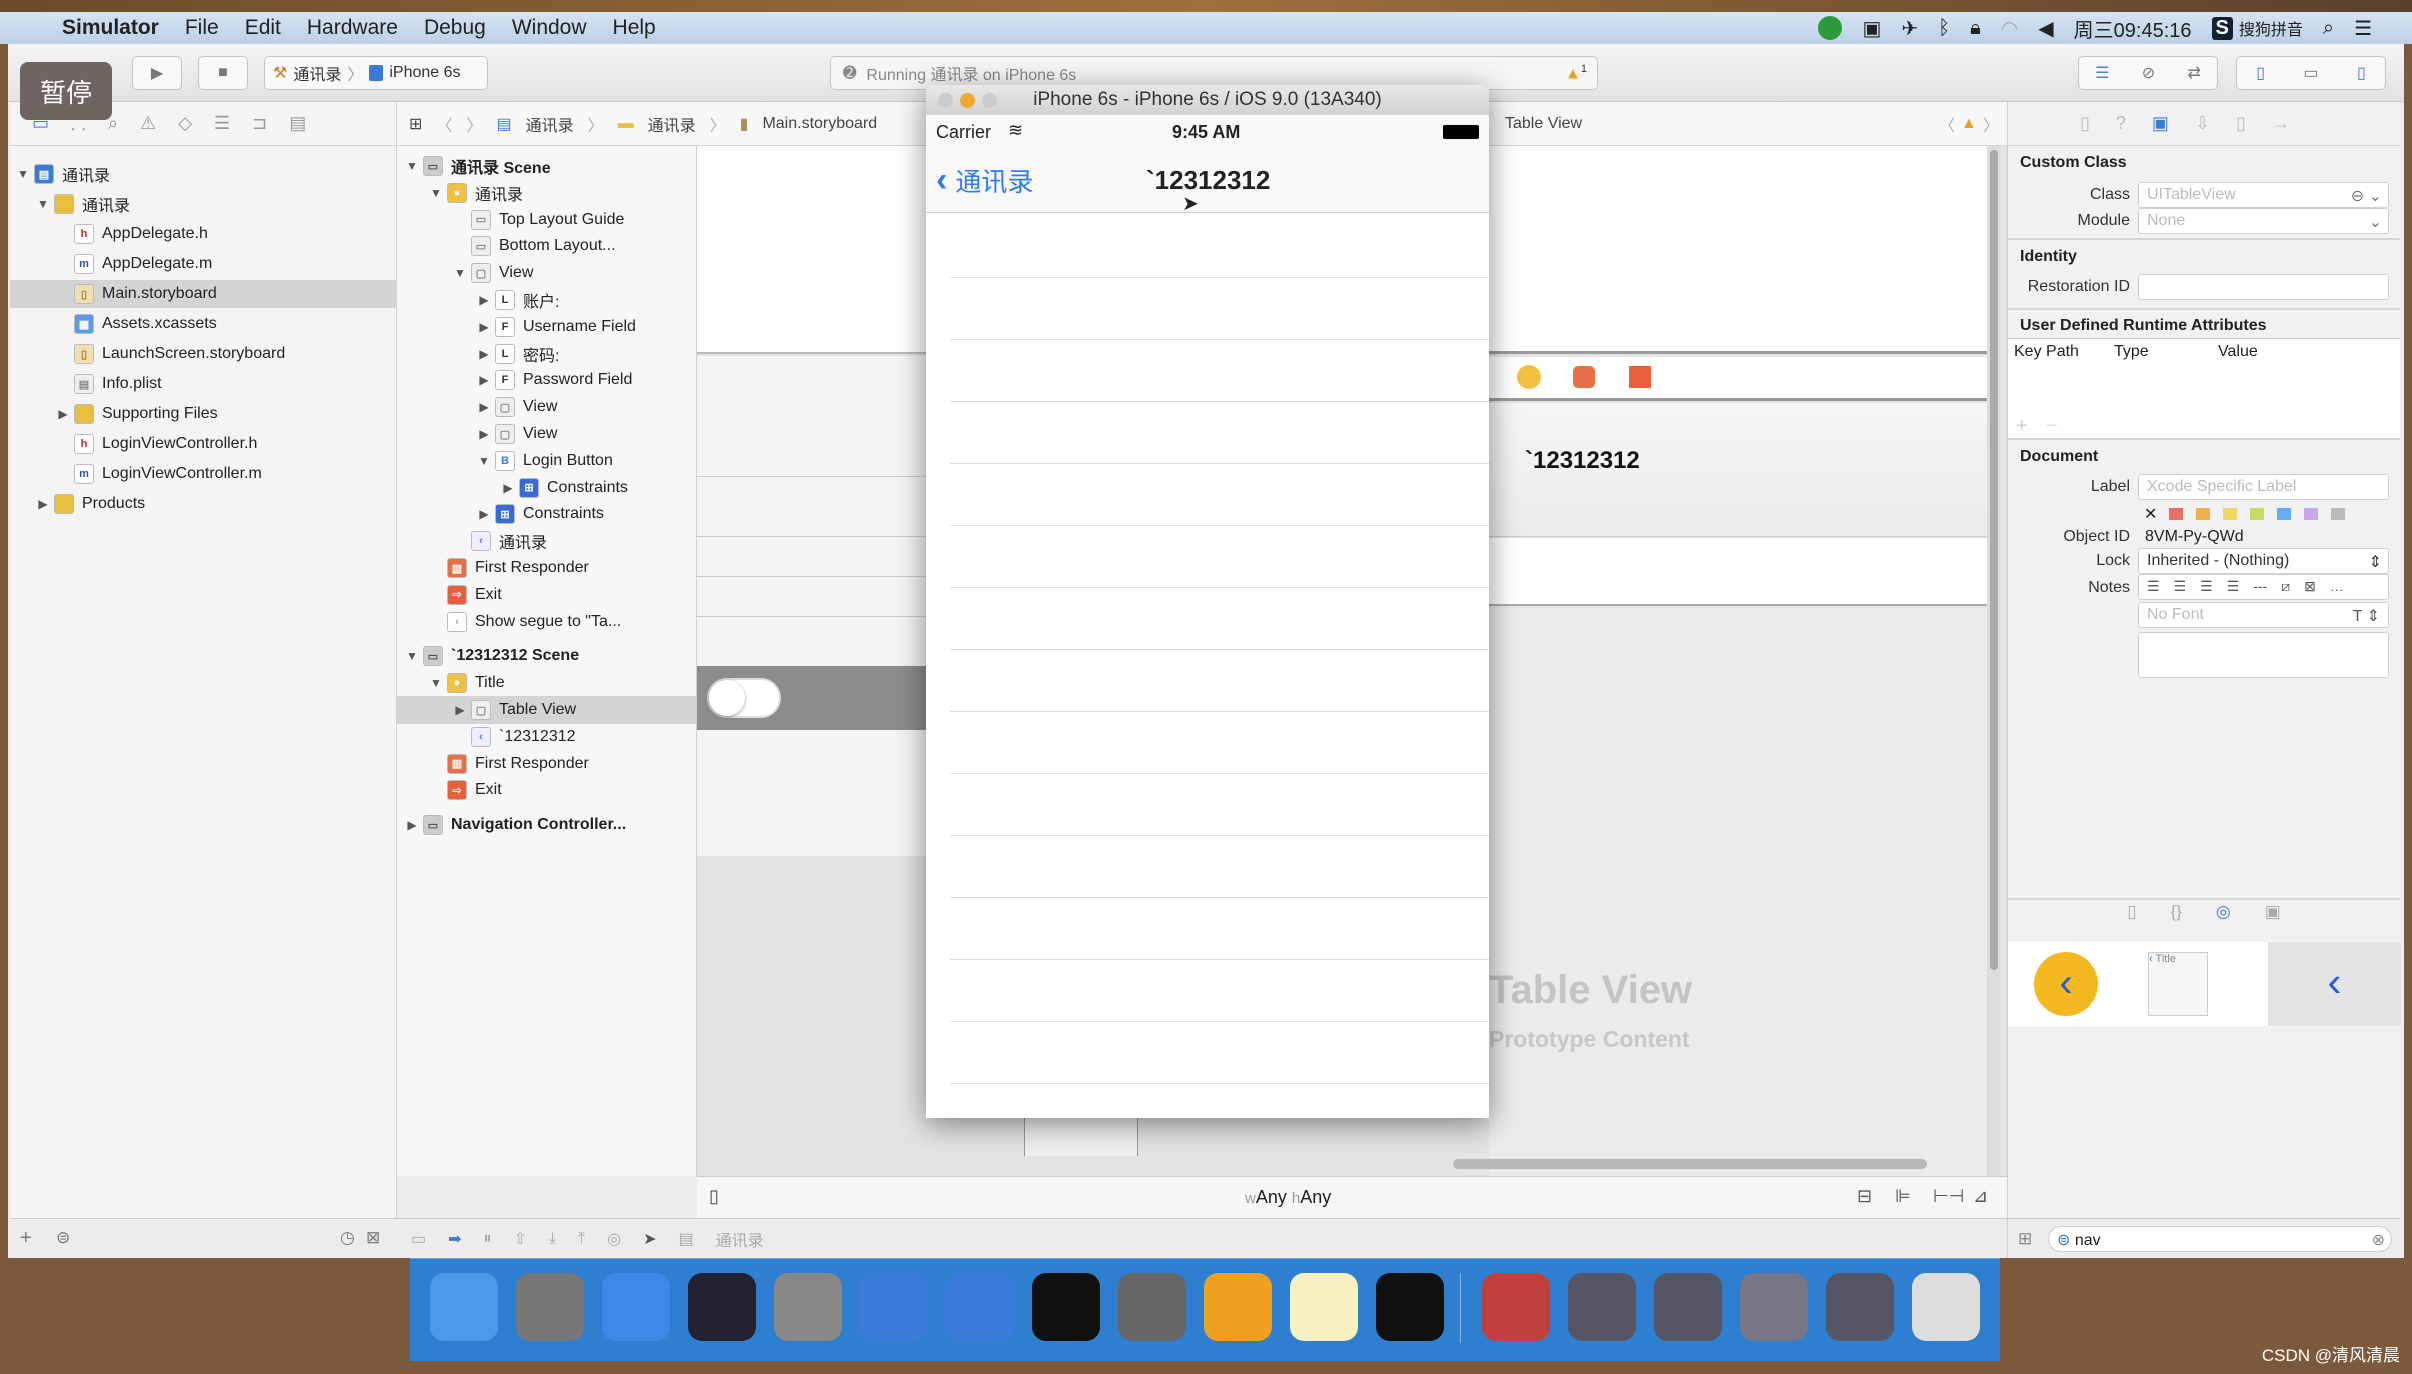  Describe the element at coordinates (2153, 587) in the screenshot. I see `align-left-icon: ☰` at that location.